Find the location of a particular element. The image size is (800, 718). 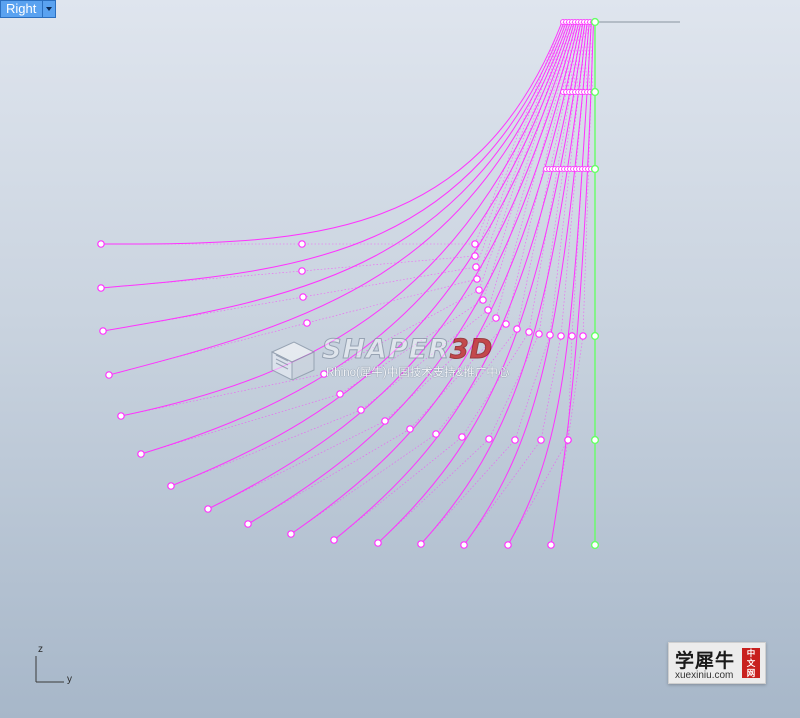

control-polygon is located at coordinates (549, 283).